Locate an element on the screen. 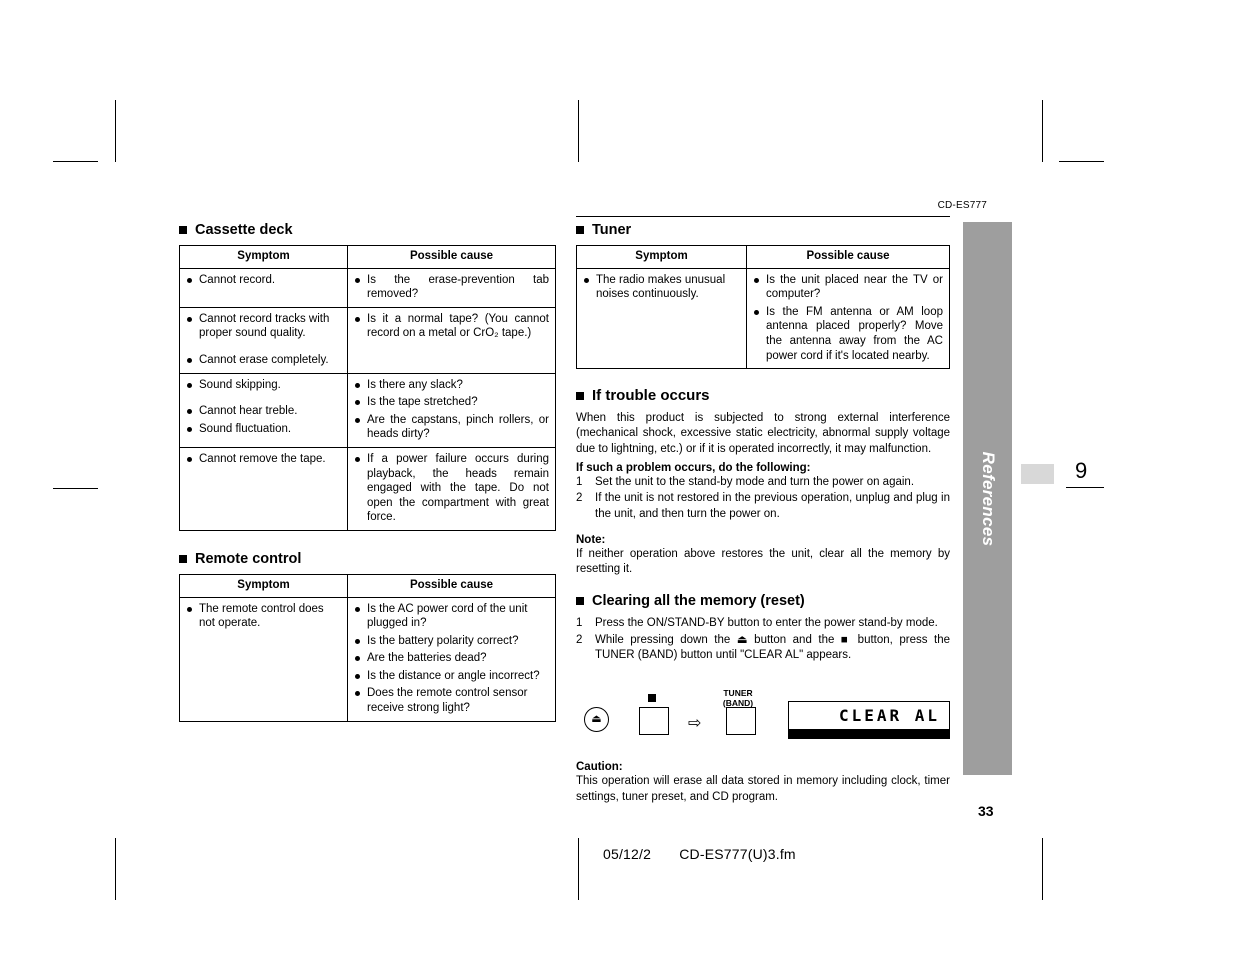 The height and width of the screenshot is (954, 1235). footer-date: 05/12/2 is located at coordinates (627, 854).